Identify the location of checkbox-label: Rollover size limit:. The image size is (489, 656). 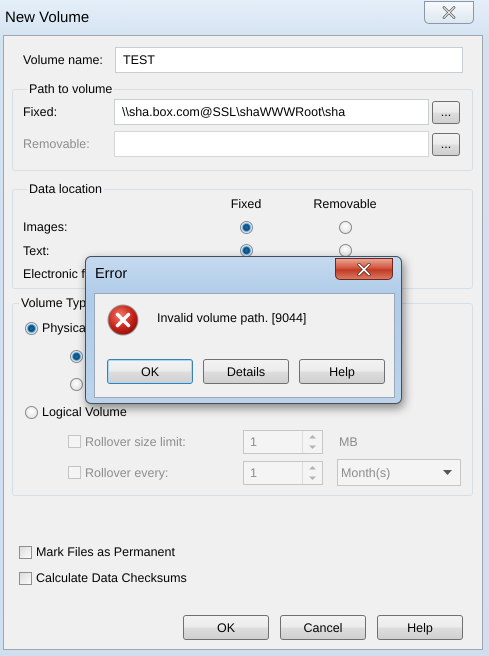
(136, 441).